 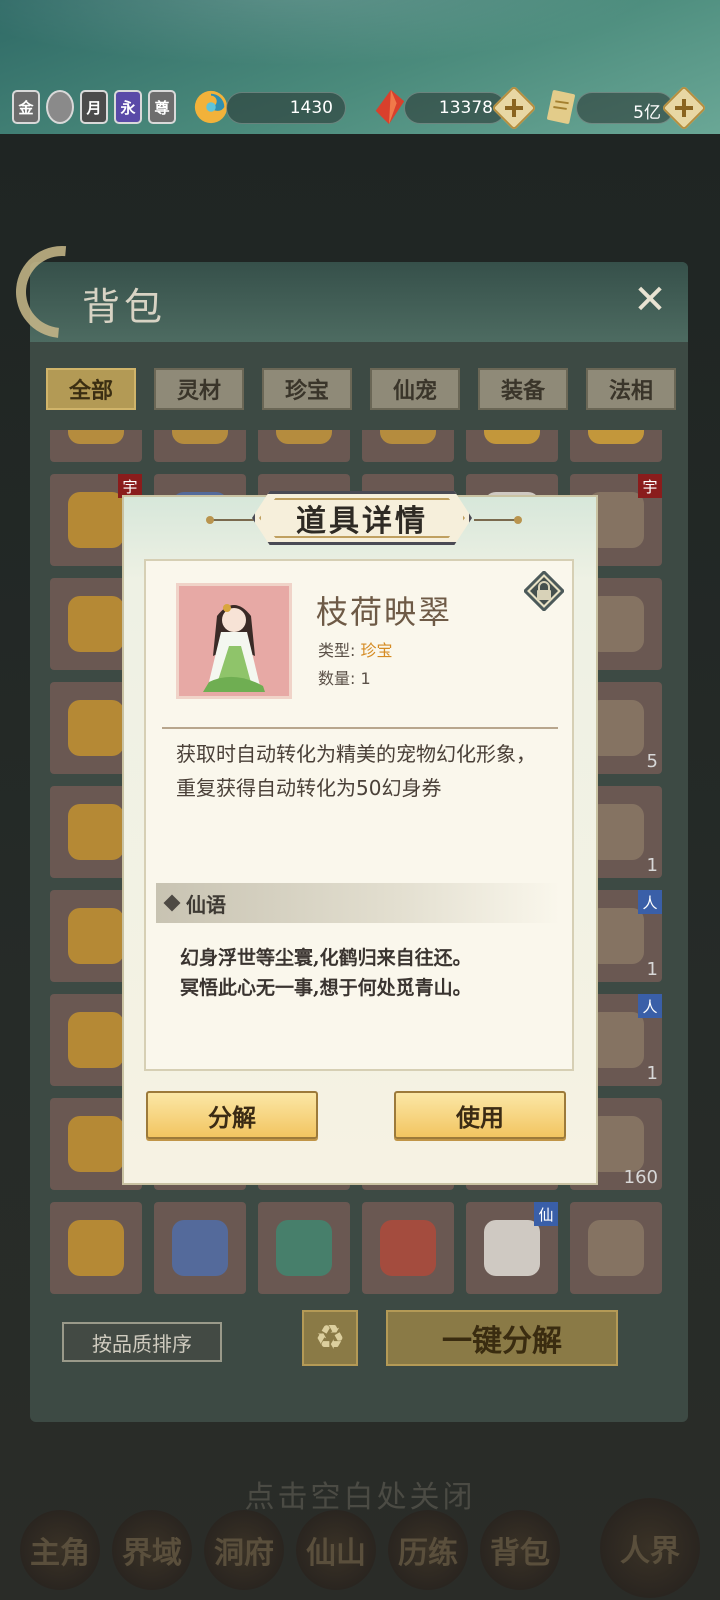 What do you see at coordinates (344, 292) in the screenshot?
I see `backpack-header: 背包 ✕` at bounding box center [344, 292].